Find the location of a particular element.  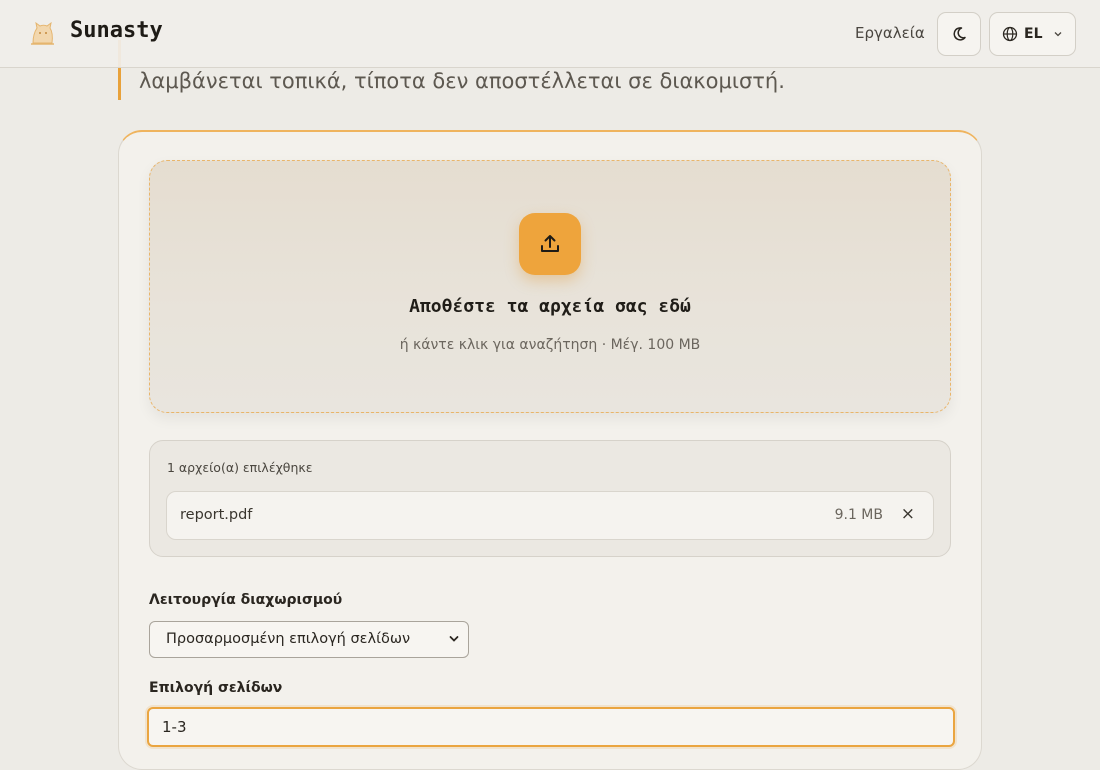

language-selector: EL is located at coordinates (1032, 34).